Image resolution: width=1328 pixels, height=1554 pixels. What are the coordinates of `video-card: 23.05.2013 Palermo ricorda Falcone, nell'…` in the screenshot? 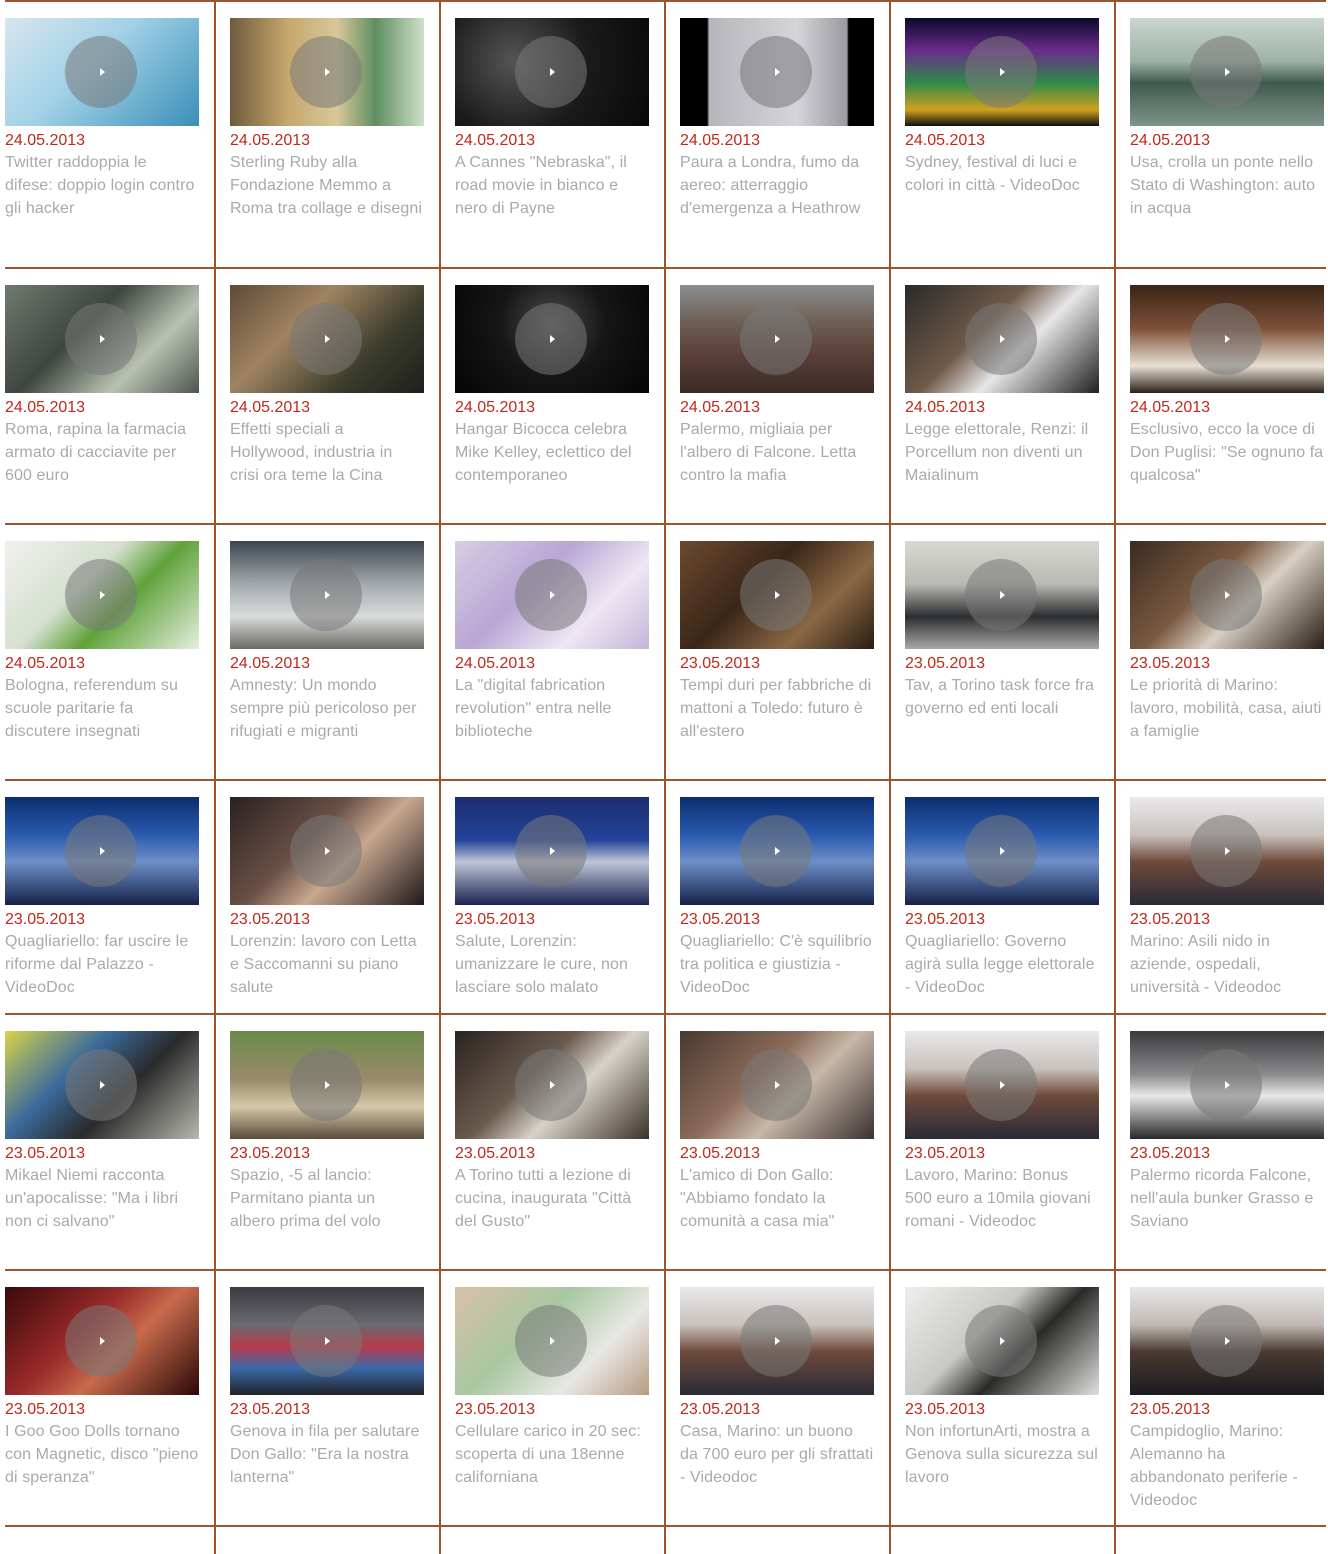 It's located at (1227, 1132).